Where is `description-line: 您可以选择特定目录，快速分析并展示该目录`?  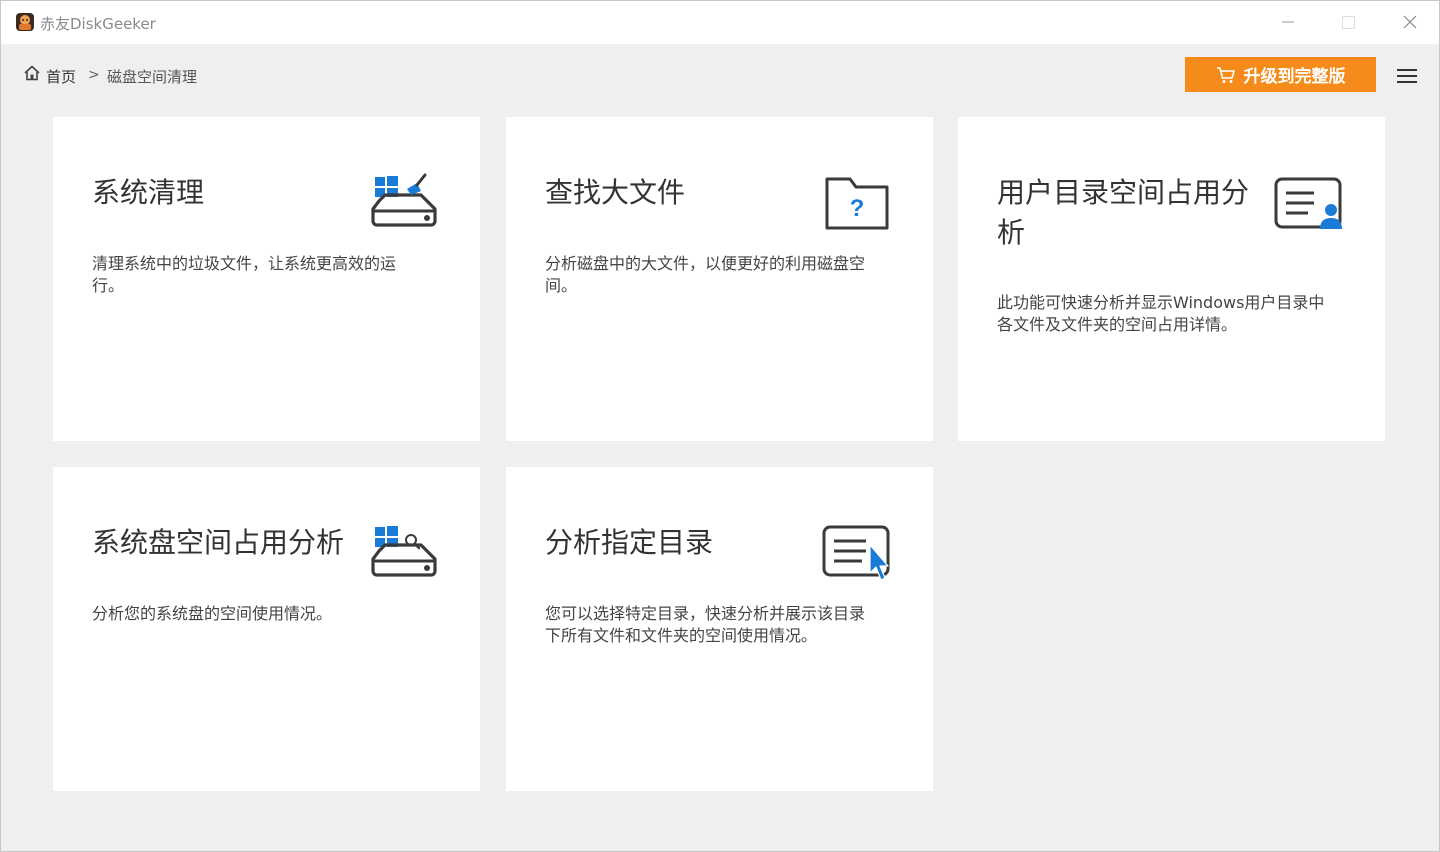 description-line: 您可以选择特定目录，快速分析并展示该目录 is located at coordinates (705, 613).